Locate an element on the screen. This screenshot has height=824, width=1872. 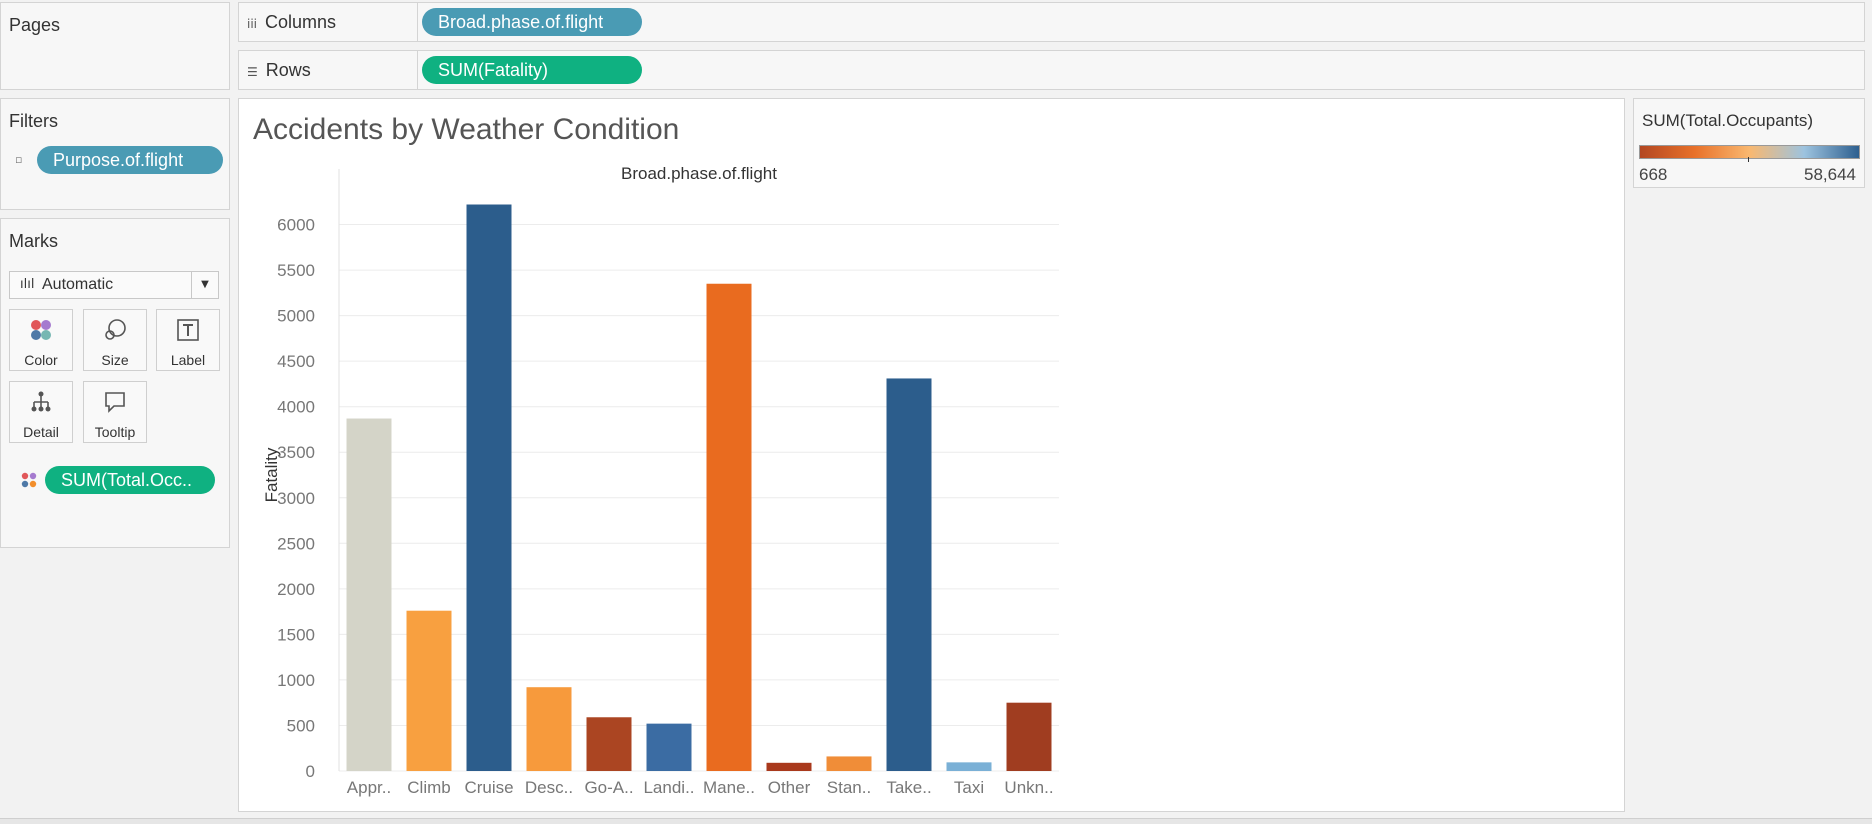
x-tick-label: Appr.. is located at coordinates (369, 787).